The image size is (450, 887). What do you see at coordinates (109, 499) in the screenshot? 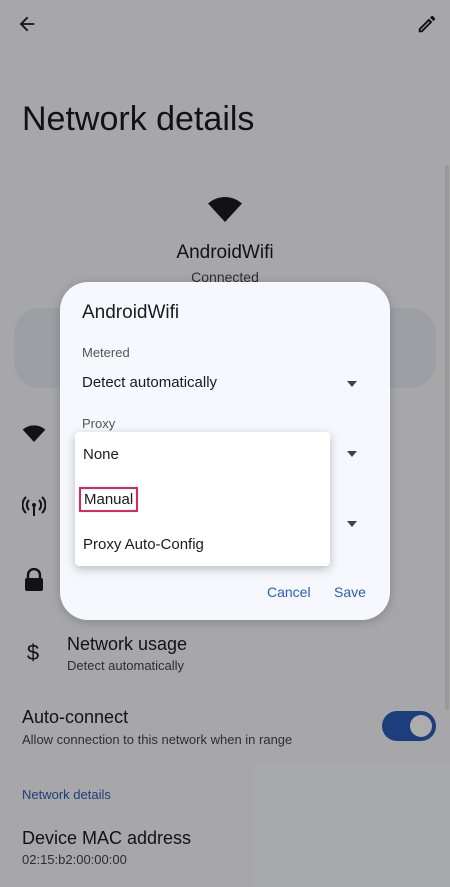
I see `proxy-option-manual: Manual` at bounding box center [109, 499].